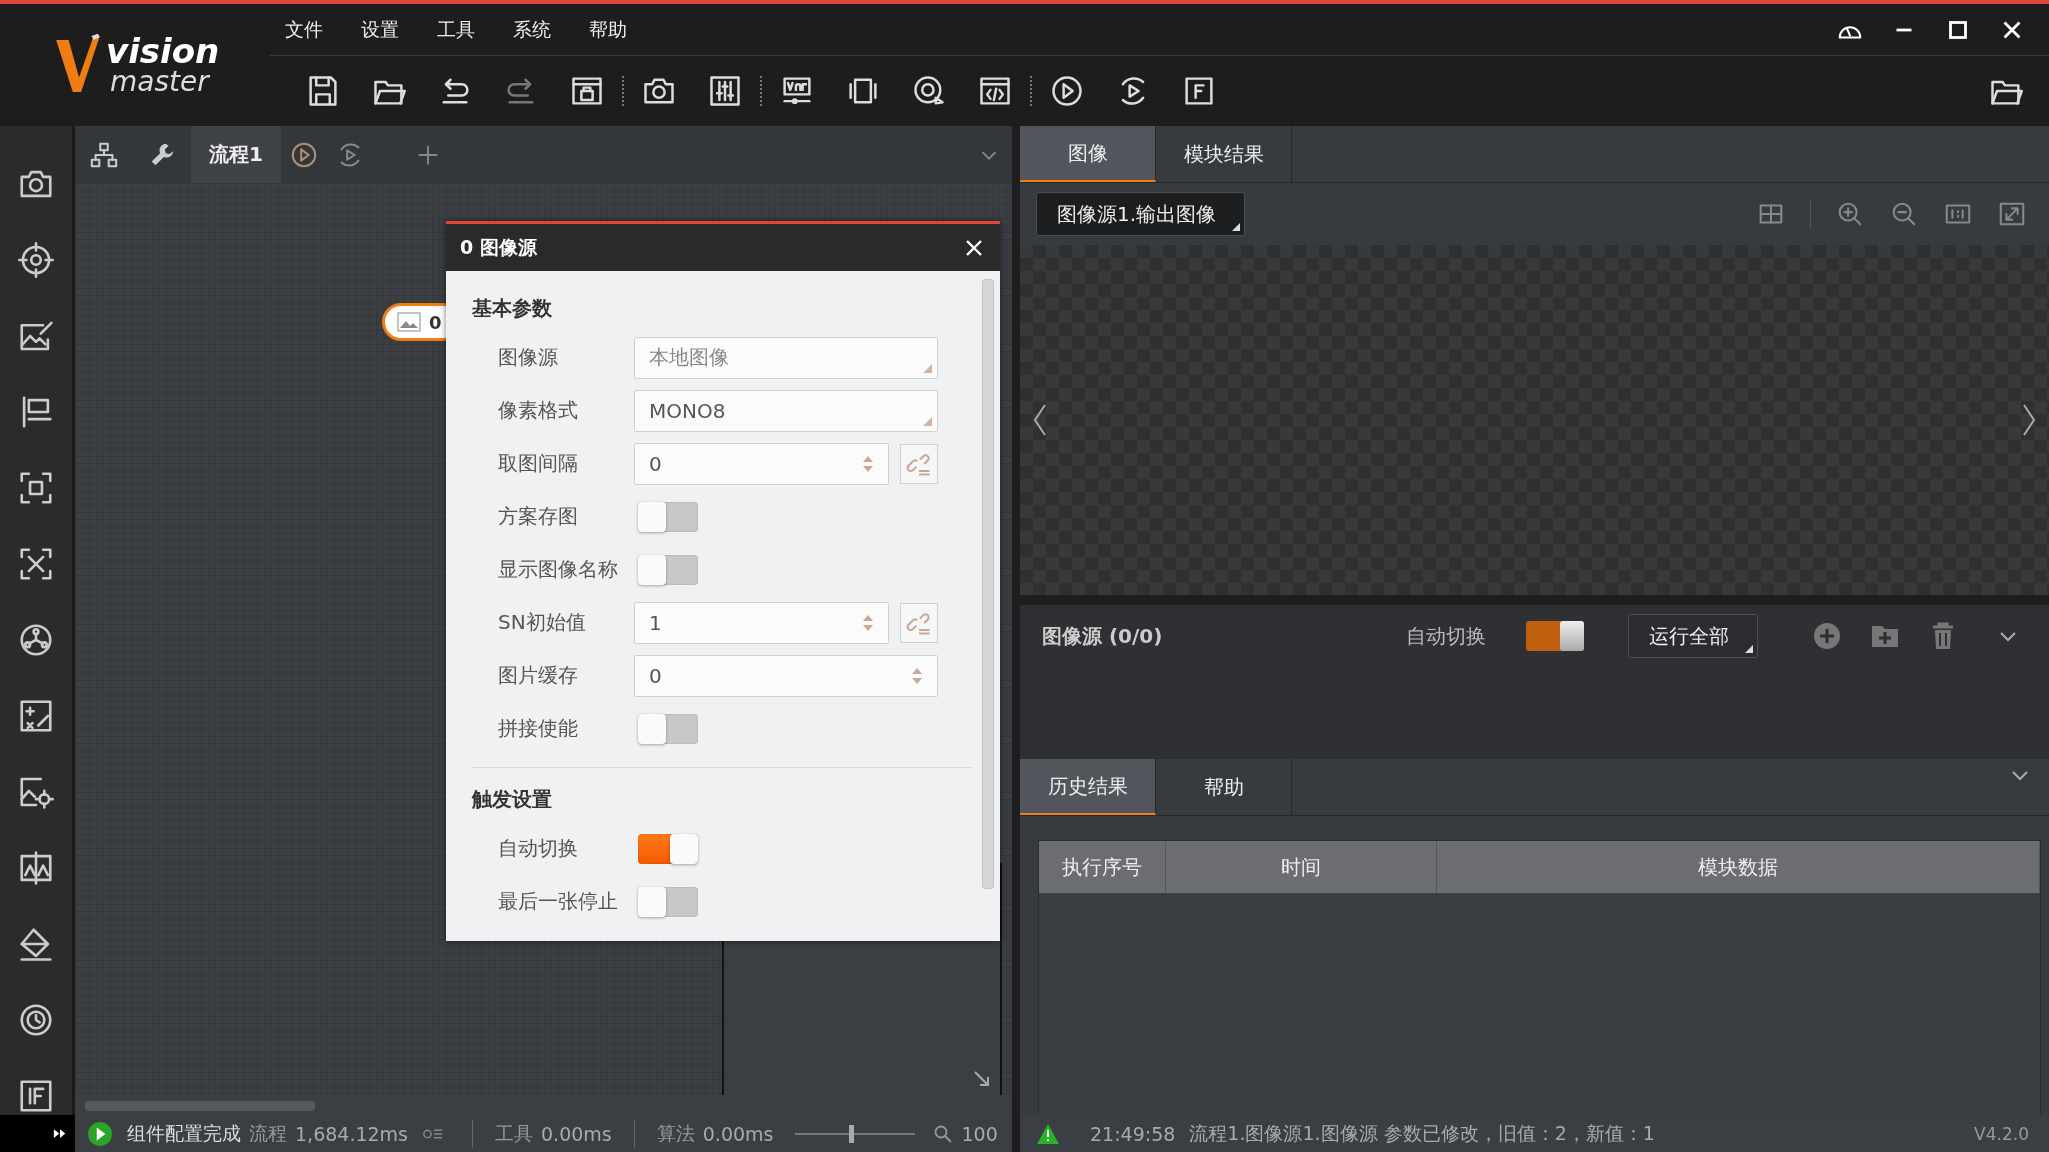  Describe the element at coordinates (786, 410) in the screenshot. I see `dropdown-field: MONO8` at that location.